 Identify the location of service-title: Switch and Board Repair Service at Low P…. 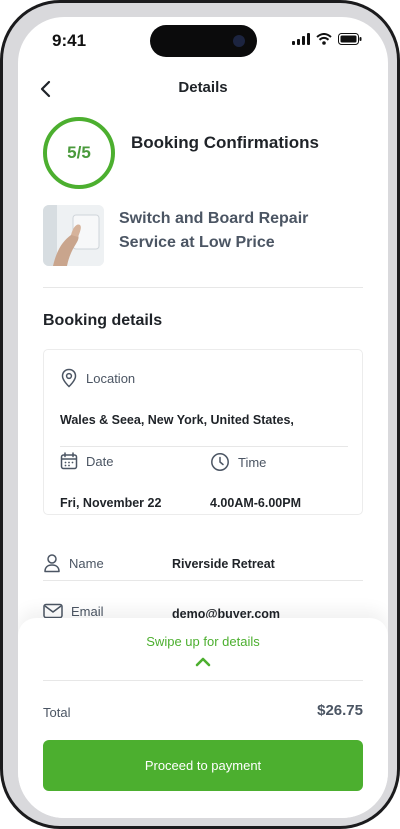
(214, 230).